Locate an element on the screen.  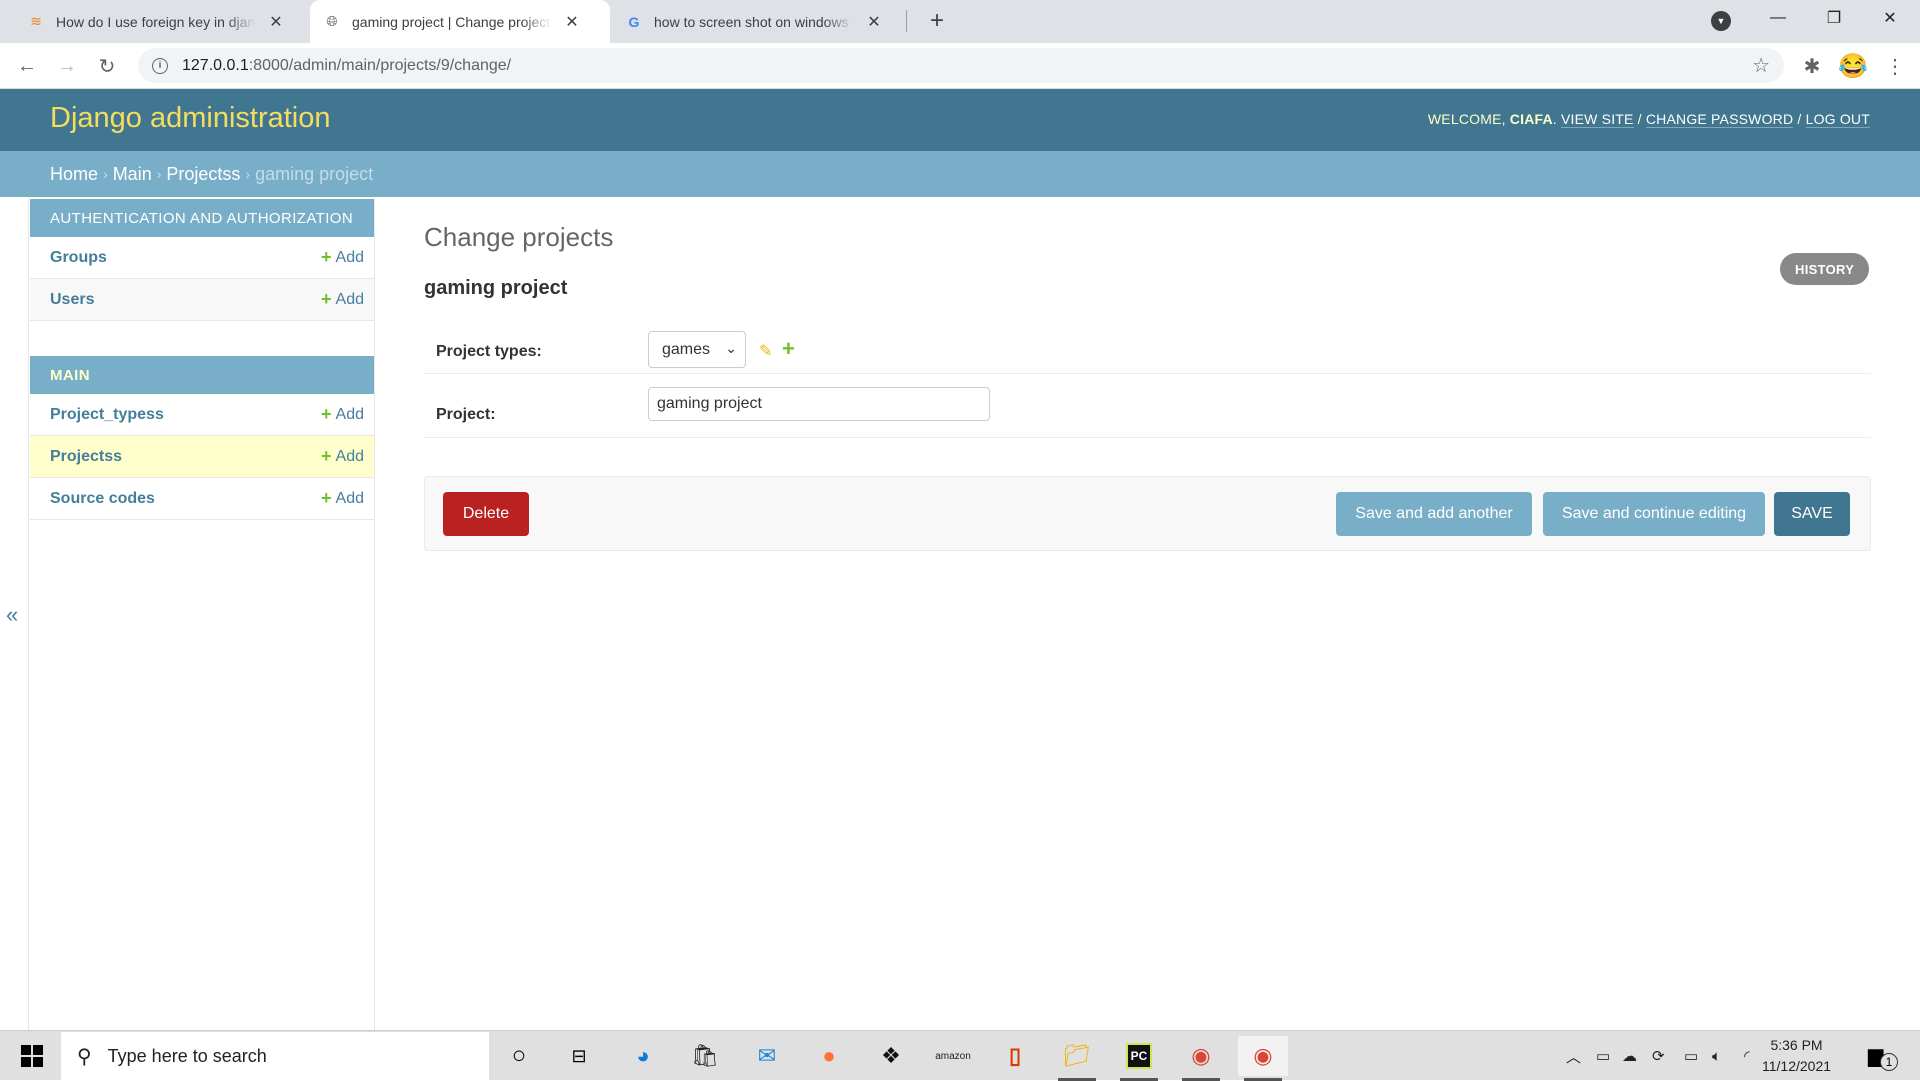
store-icon: 🛍︎ is located at coordinates (705, 1056).